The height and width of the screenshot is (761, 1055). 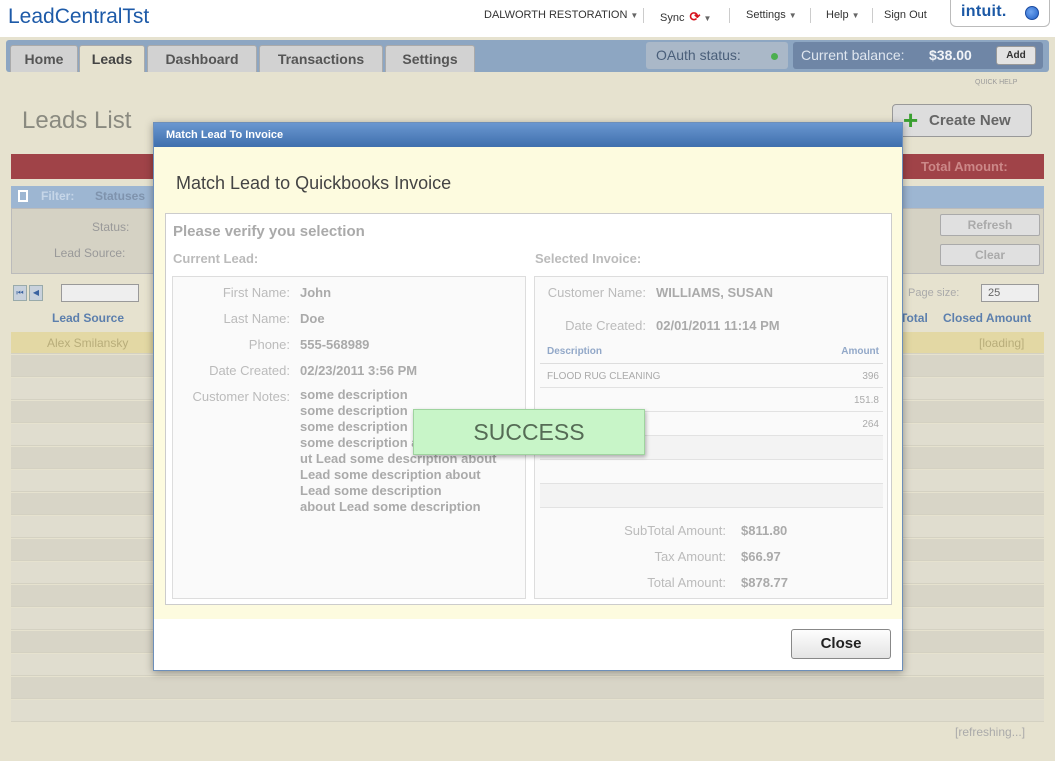 I want to click on lead-source-filter-label: Lead Source:, so click(x=90, y=253).